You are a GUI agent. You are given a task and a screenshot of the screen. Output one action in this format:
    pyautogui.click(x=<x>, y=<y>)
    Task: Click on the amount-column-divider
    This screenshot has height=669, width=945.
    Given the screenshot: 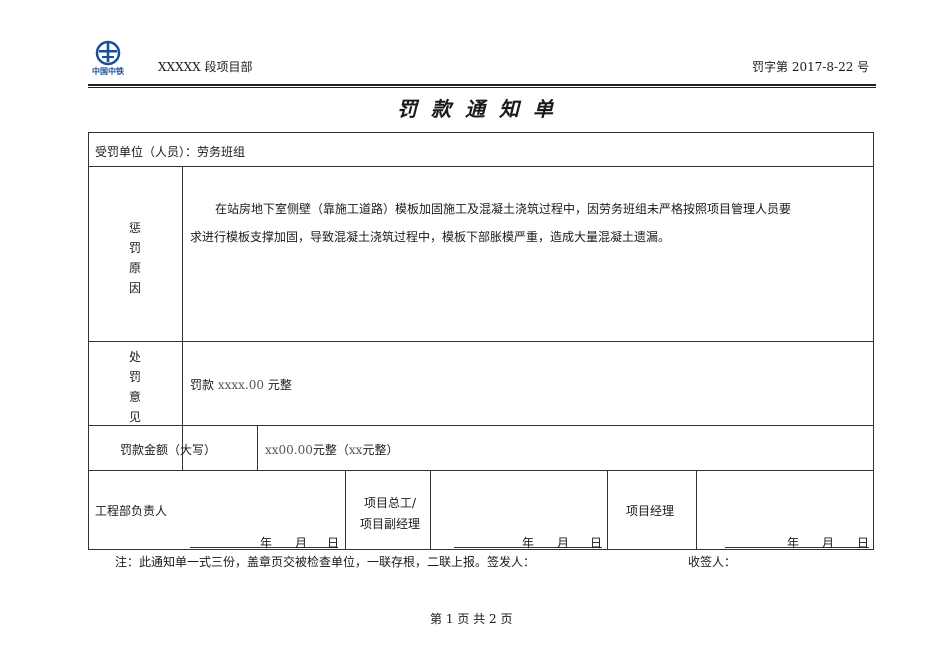 What is the action you would take?
    pyautogui.click(x=257, y=448)
    